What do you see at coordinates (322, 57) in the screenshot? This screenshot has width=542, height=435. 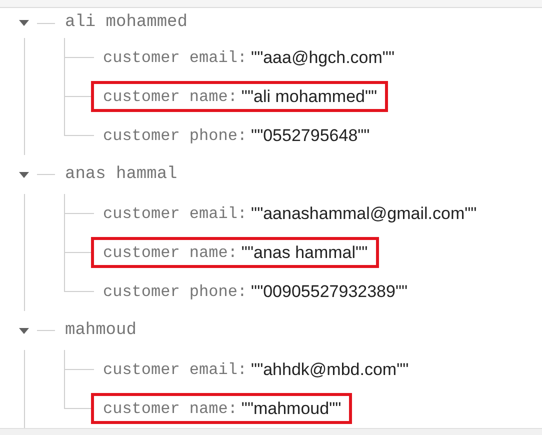 I see `field-value: ""aaa@hgch.com""` at bounding box center [322, 57].